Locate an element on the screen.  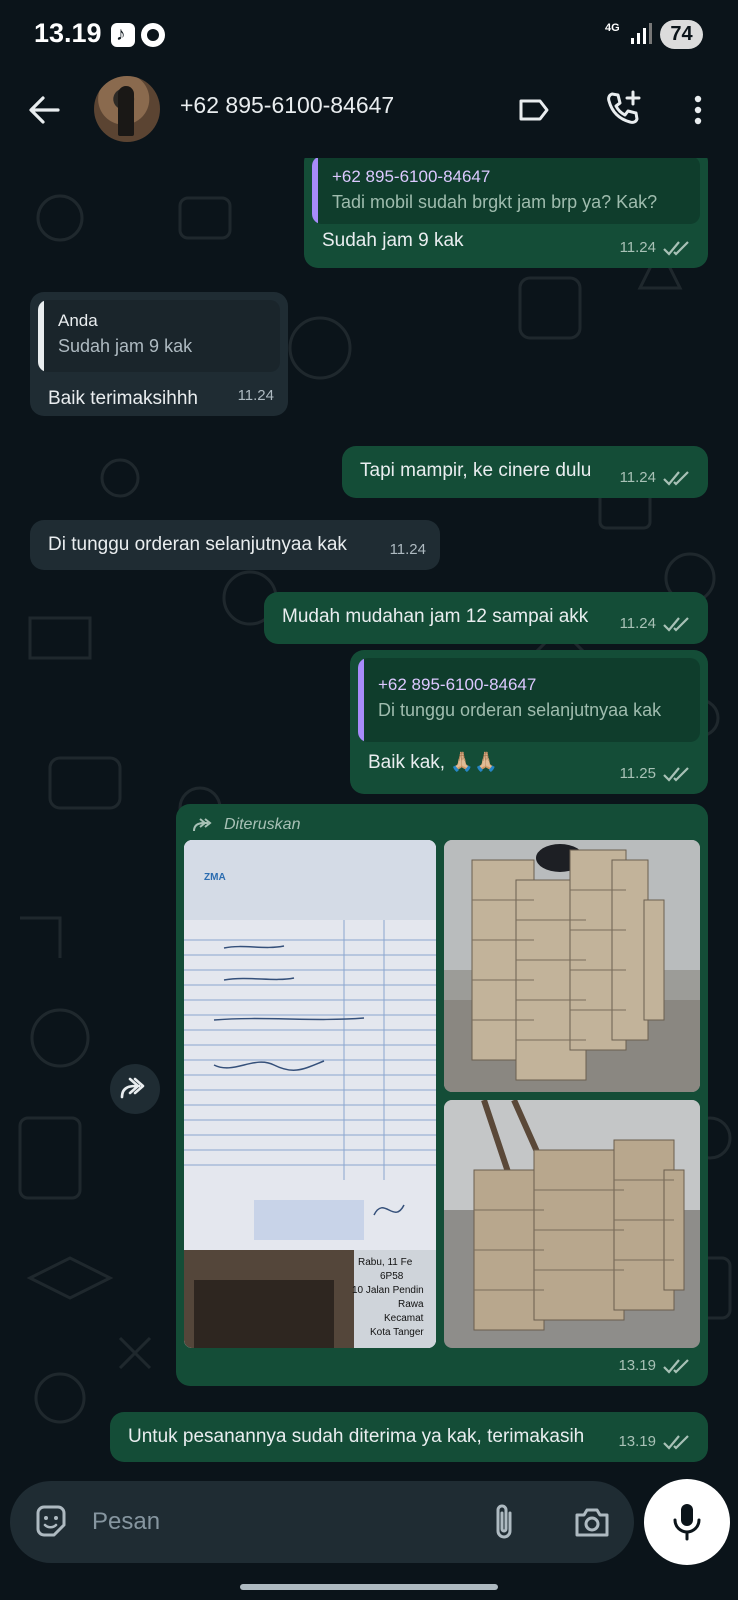
status-time: 13.19 is located at coordinates (68, 33).